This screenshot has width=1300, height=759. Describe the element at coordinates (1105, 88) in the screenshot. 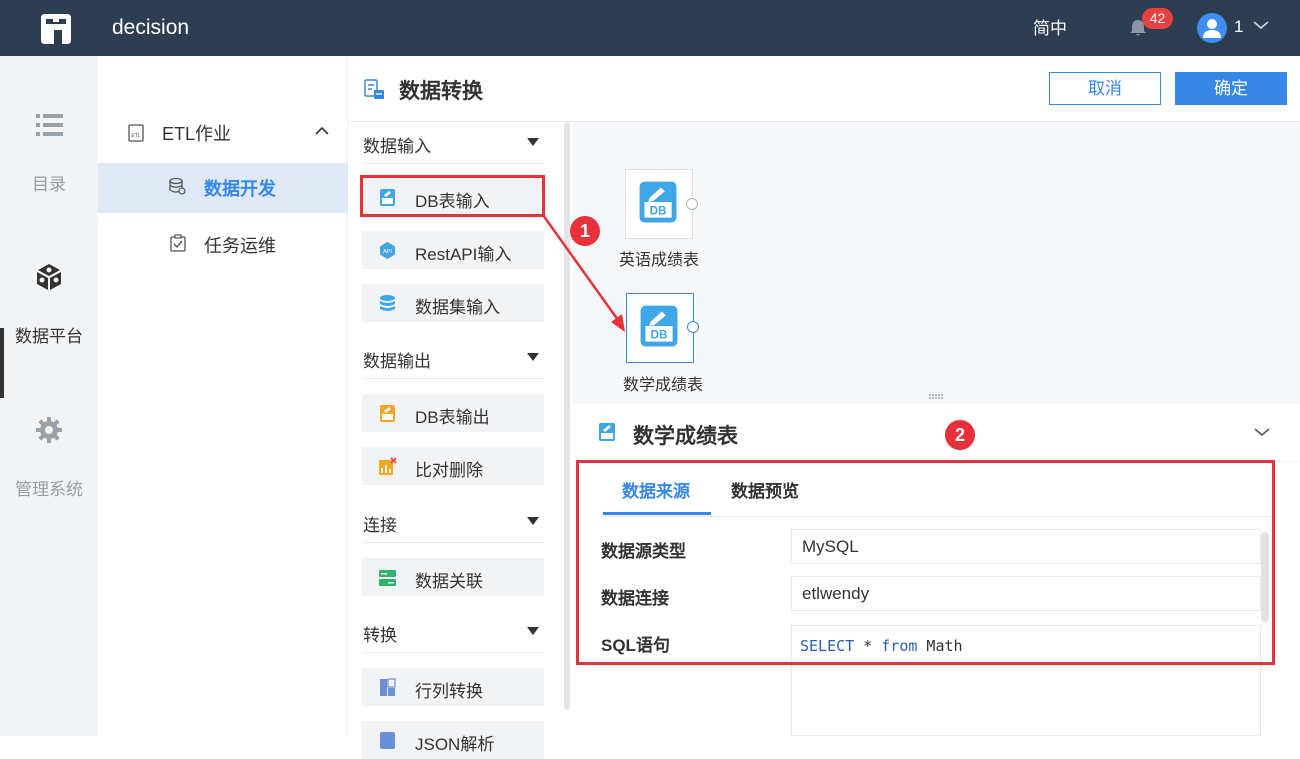

I see `cancel-button: 取消` at that location.